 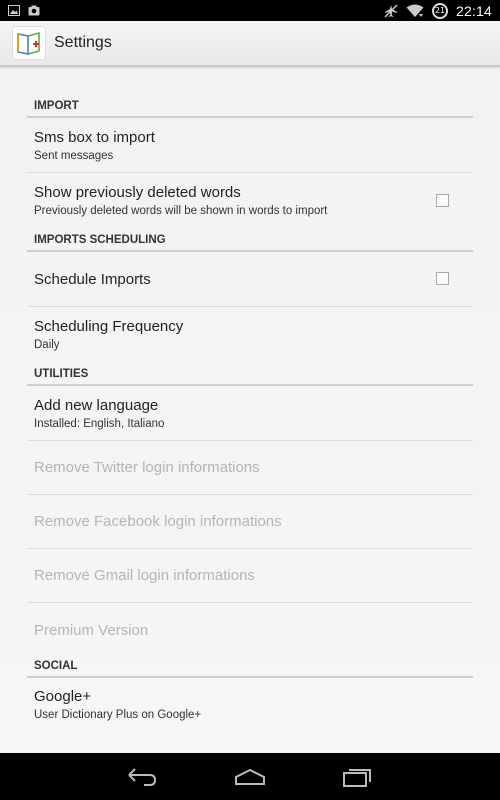 What do you see at coordinates (96, 405) in the screenshot?
I see `pref-title: Add new language` at bounding box center [96, 405].